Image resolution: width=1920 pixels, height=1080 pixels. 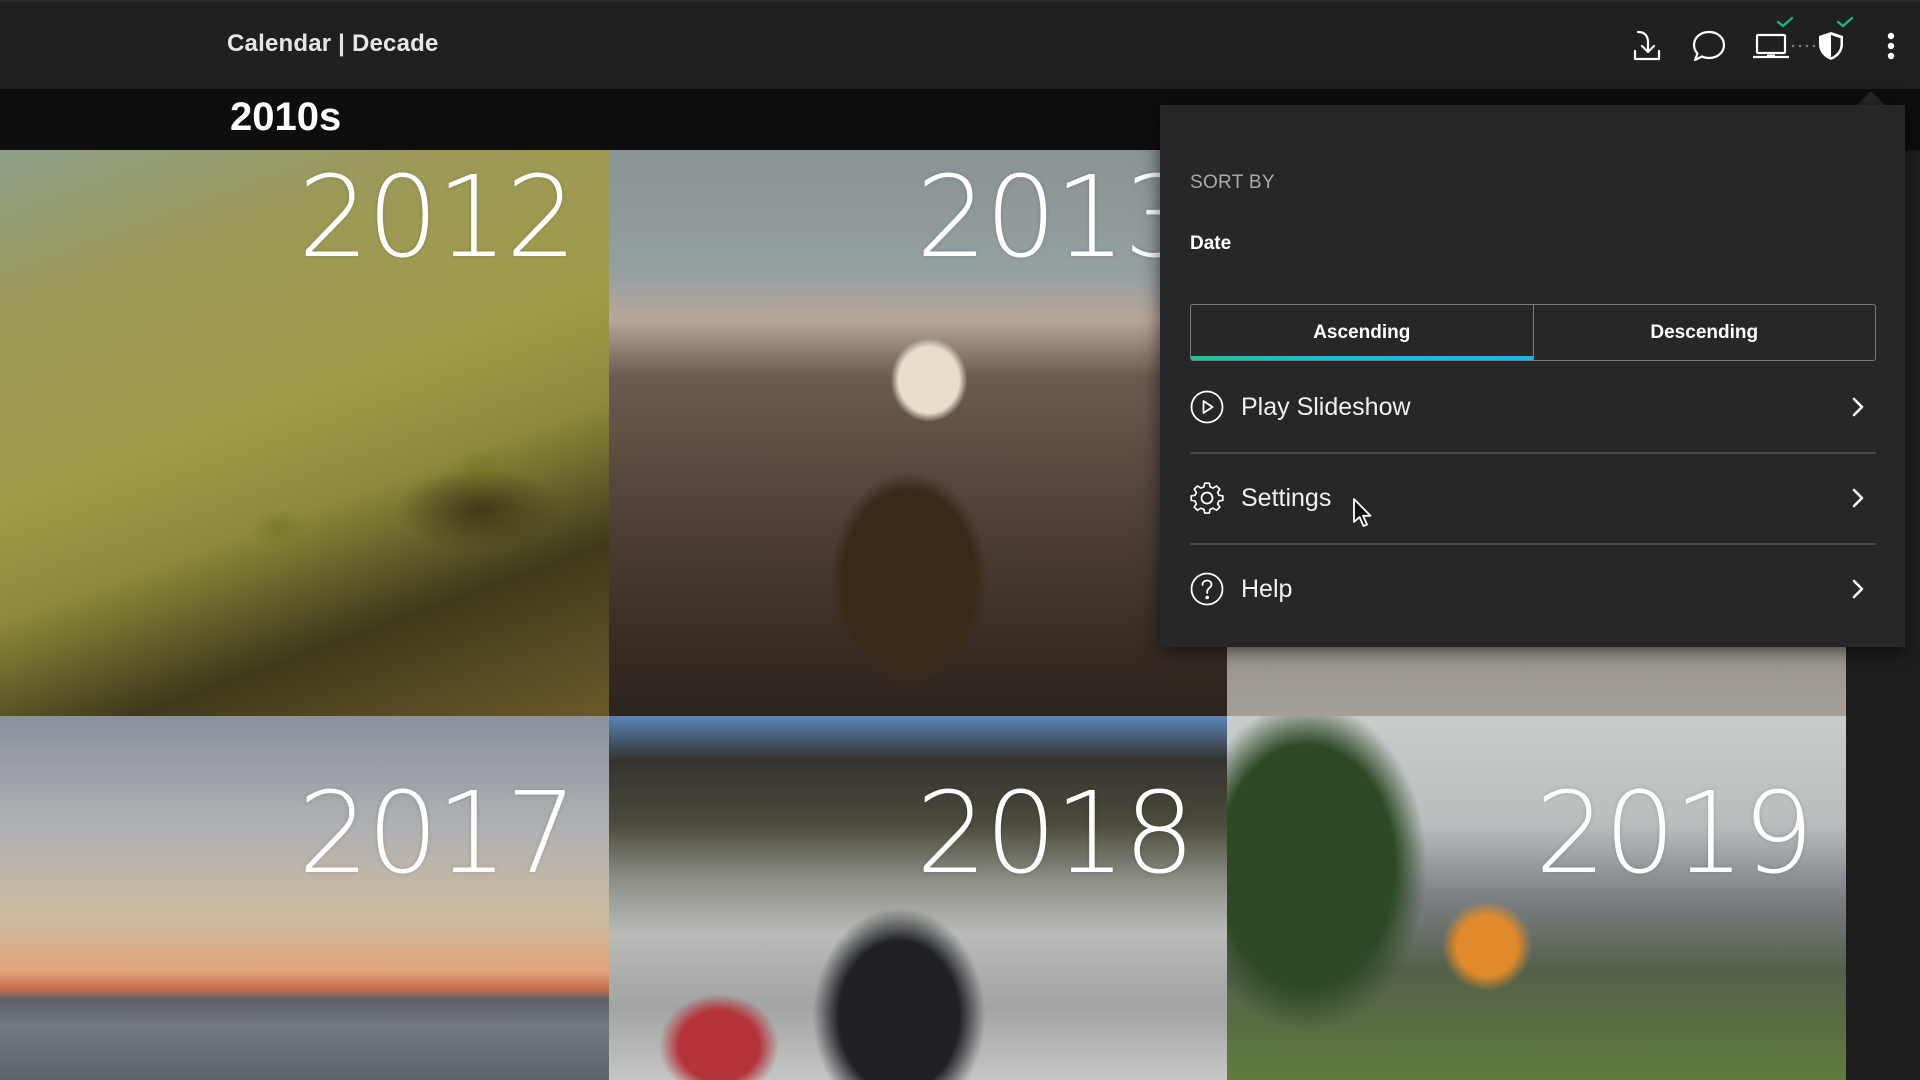 What do you see at coordinates (333, 43) in the screenshot?
I see `app-title: Calendar | Decade` at bounding box center [333, 43].